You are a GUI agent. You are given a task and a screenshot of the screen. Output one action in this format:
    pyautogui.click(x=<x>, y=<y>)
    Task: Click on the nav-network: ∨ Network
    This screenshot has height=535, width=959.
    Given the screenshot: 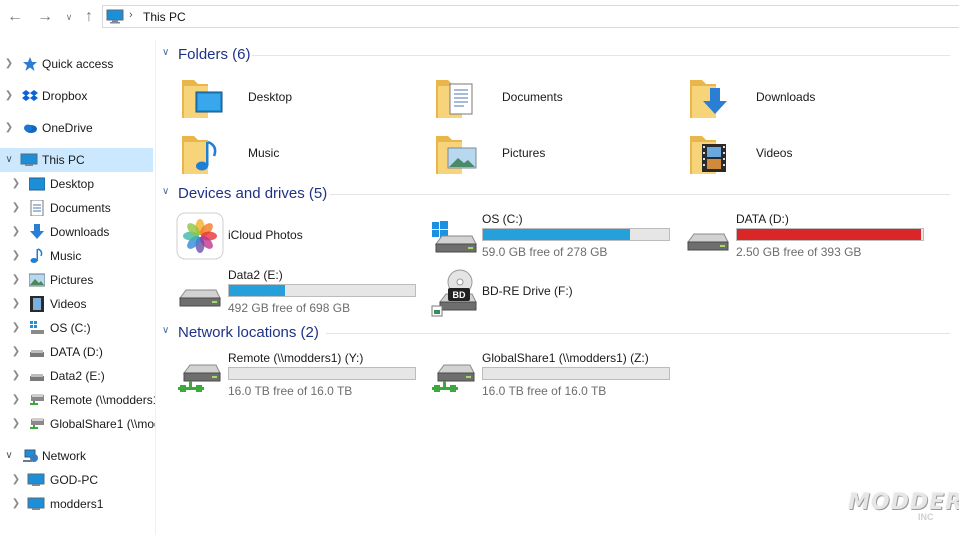 What is the action you would take?
    pyautogui.click(x=77, y=456)
    